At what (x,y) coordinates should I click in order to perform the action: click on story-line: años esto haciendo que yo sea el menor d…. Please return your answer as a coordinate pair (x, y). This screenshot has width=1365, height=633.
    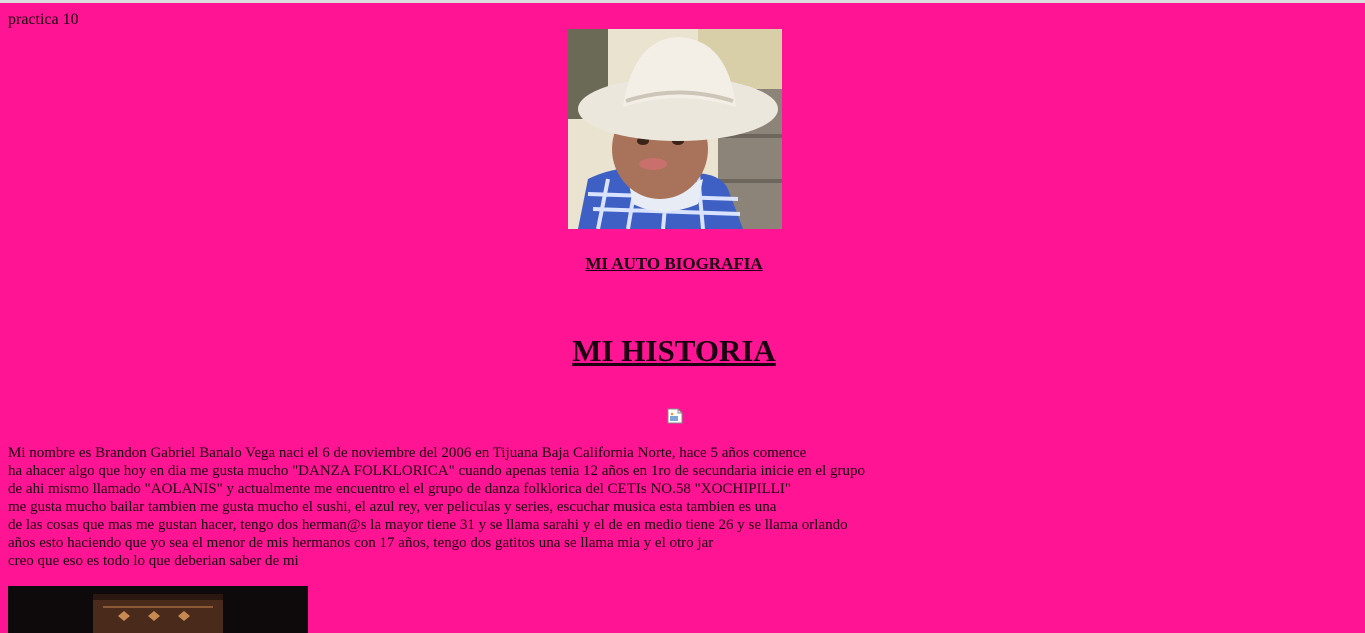
    Looking at the image, I should click on (361, 543).